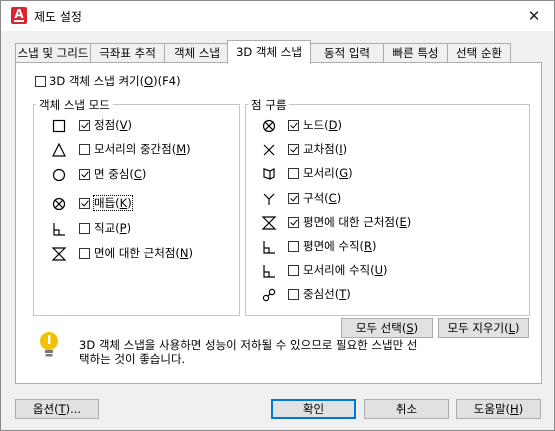 The width and height of the screenshot is (555, 431). Describe the element at coordinates (269, 105) in the screenshot. I see `point-cloud-title: 점 구름` at that location.